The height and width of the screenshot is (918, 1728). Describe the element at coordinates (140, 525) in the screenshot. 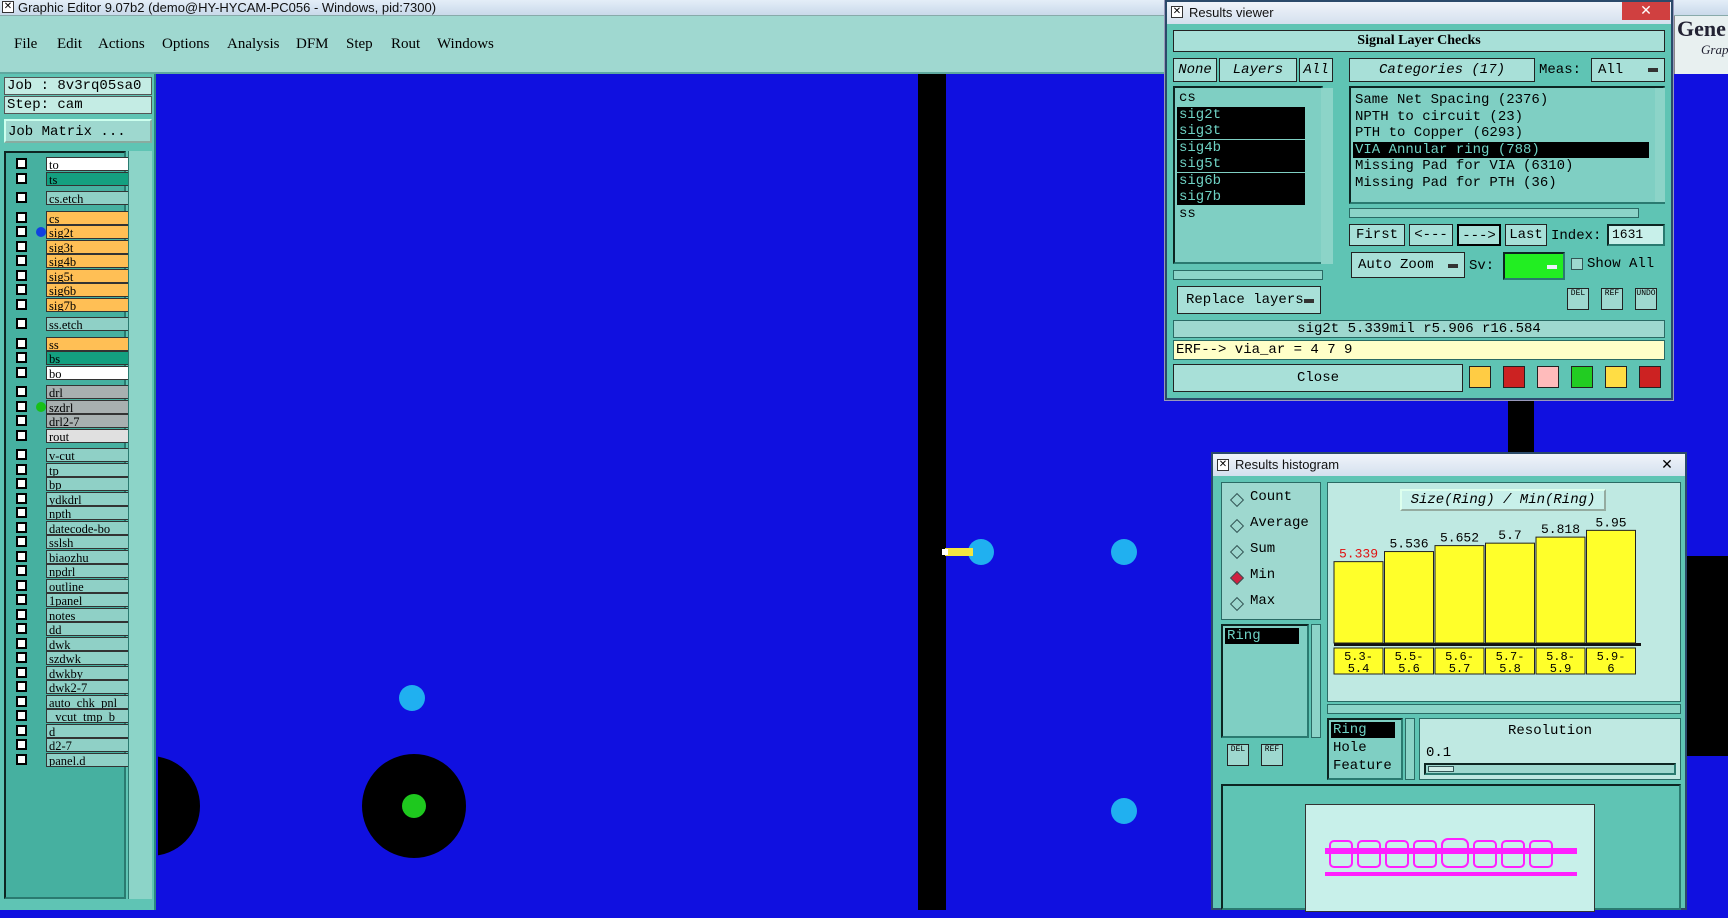

I see `layer-list-scrollbar` at that location.